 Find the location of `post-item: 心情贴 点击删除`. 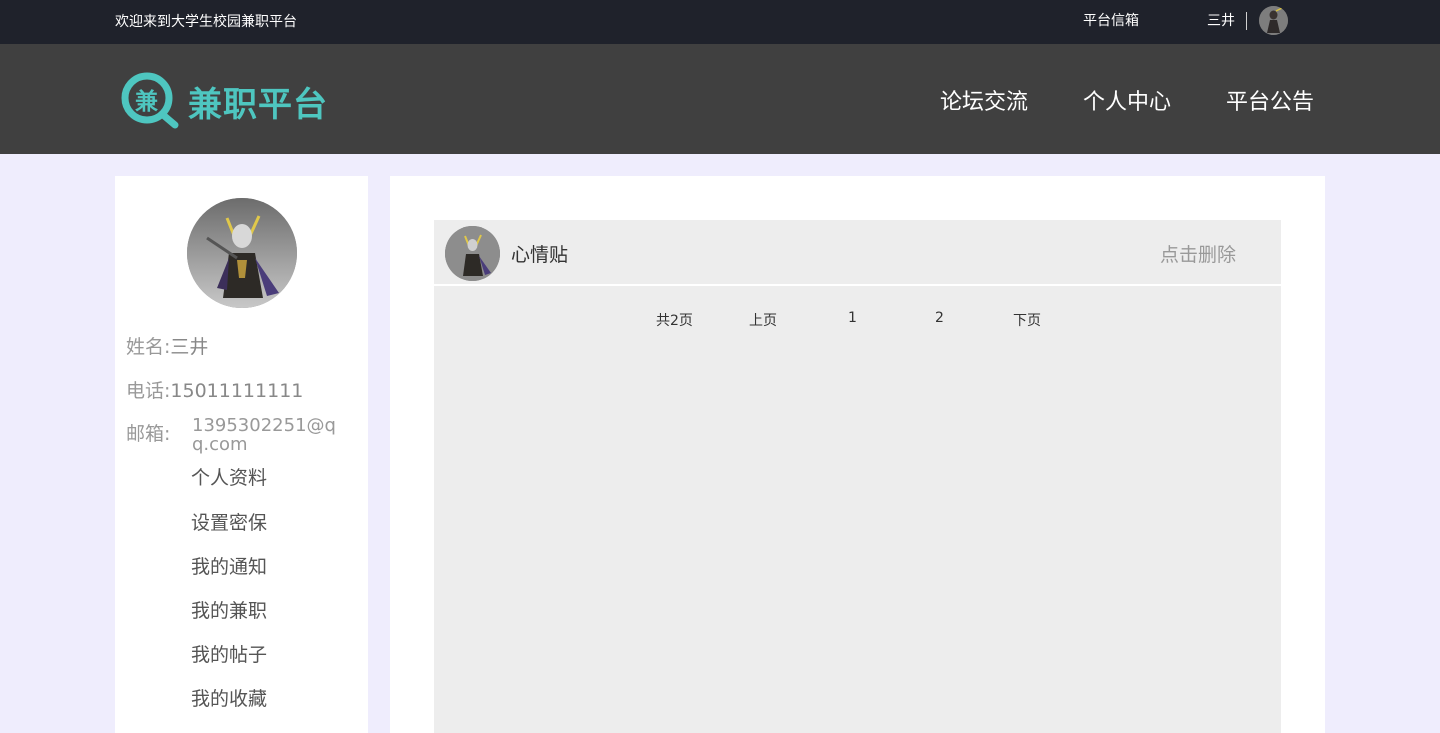

post-item: 心情贴 点击删除 is located at coordinates (857, 252).